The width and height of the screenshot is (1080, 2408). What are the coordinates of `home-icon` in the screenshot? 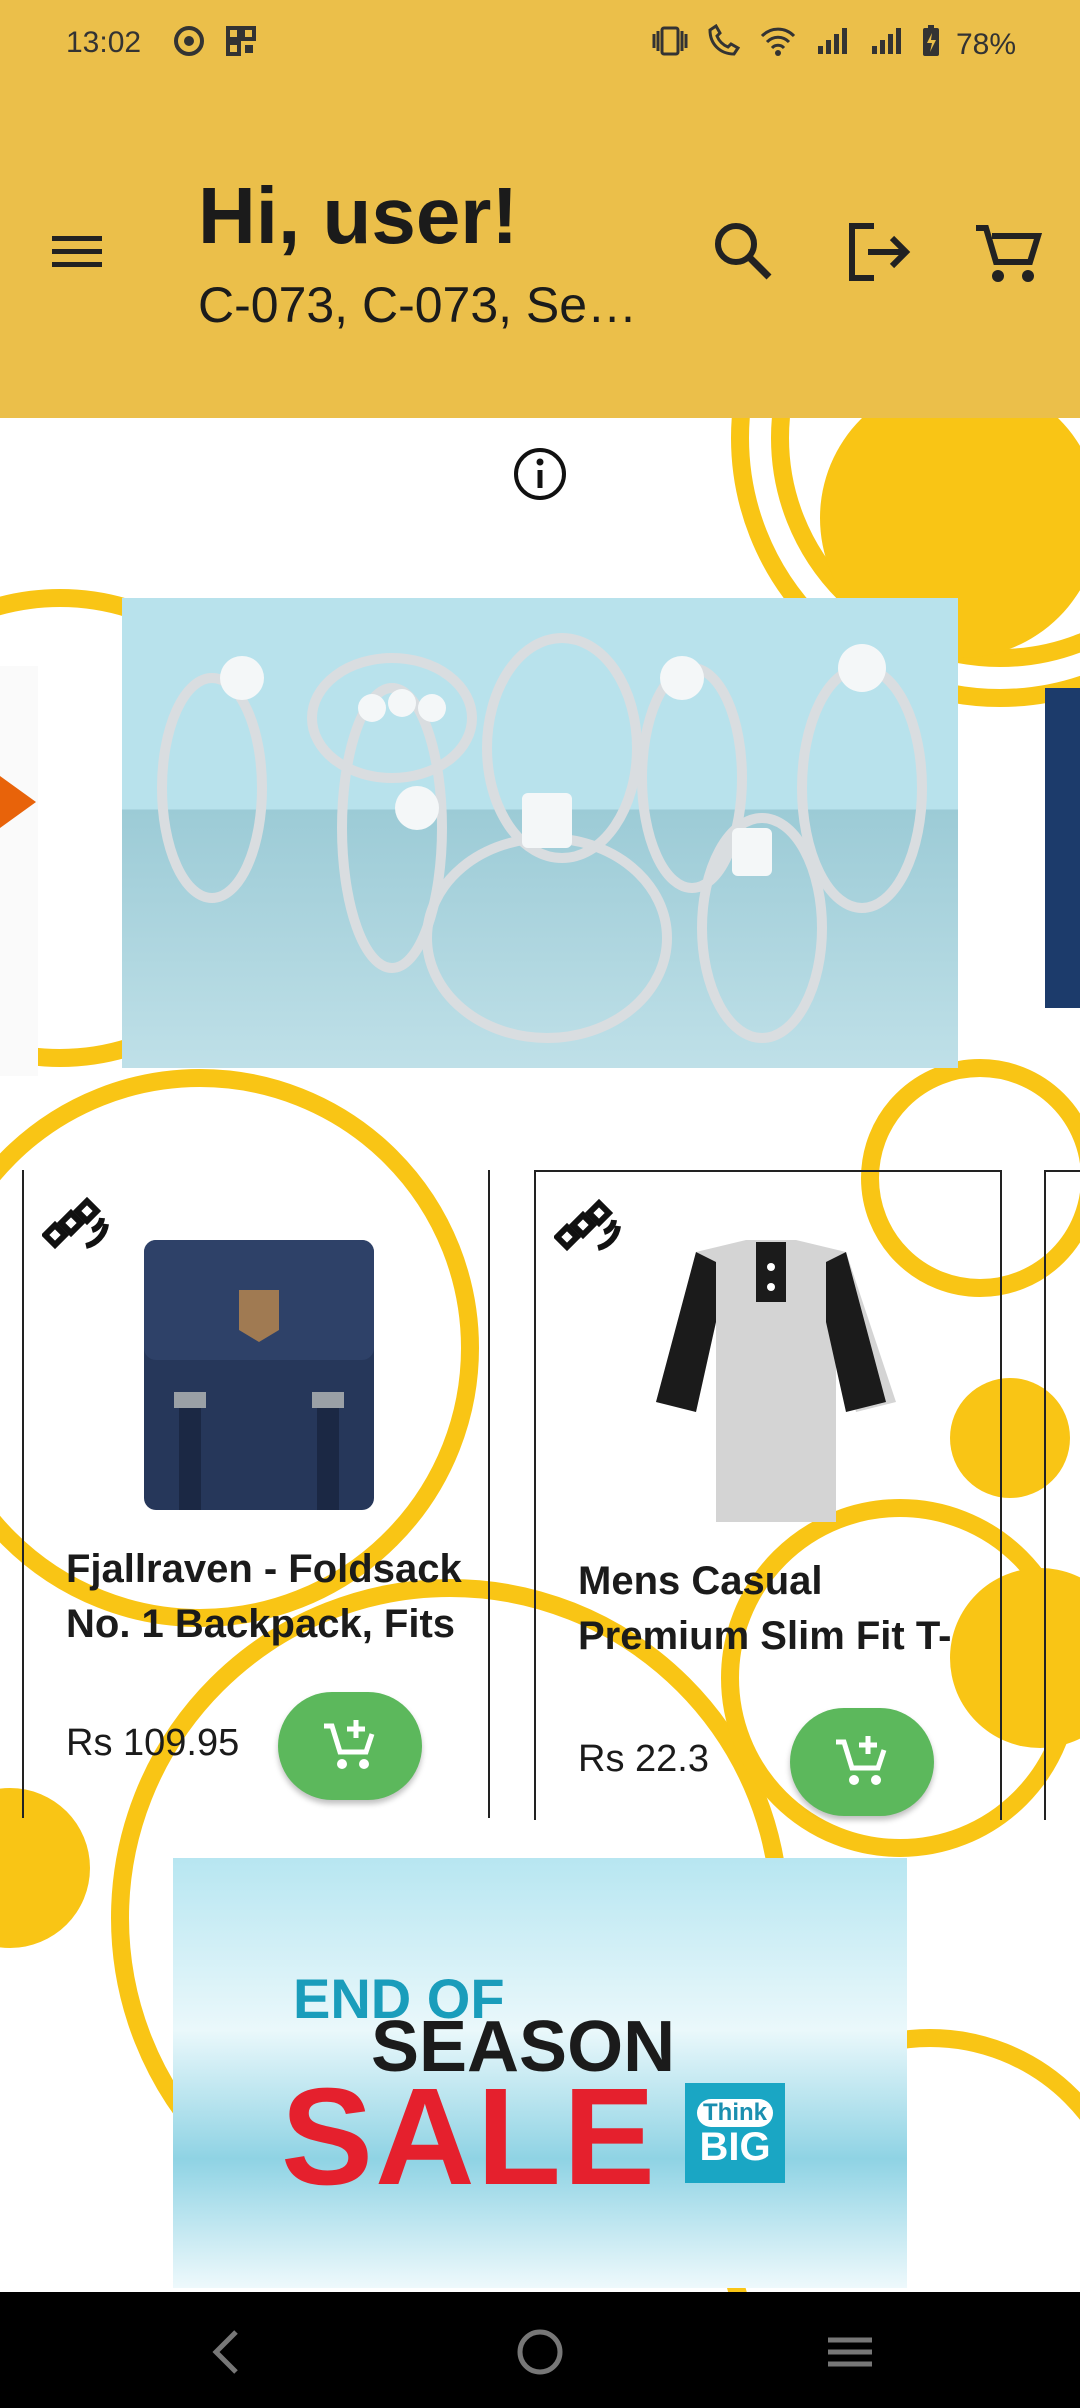 It's located at (540, 2352).